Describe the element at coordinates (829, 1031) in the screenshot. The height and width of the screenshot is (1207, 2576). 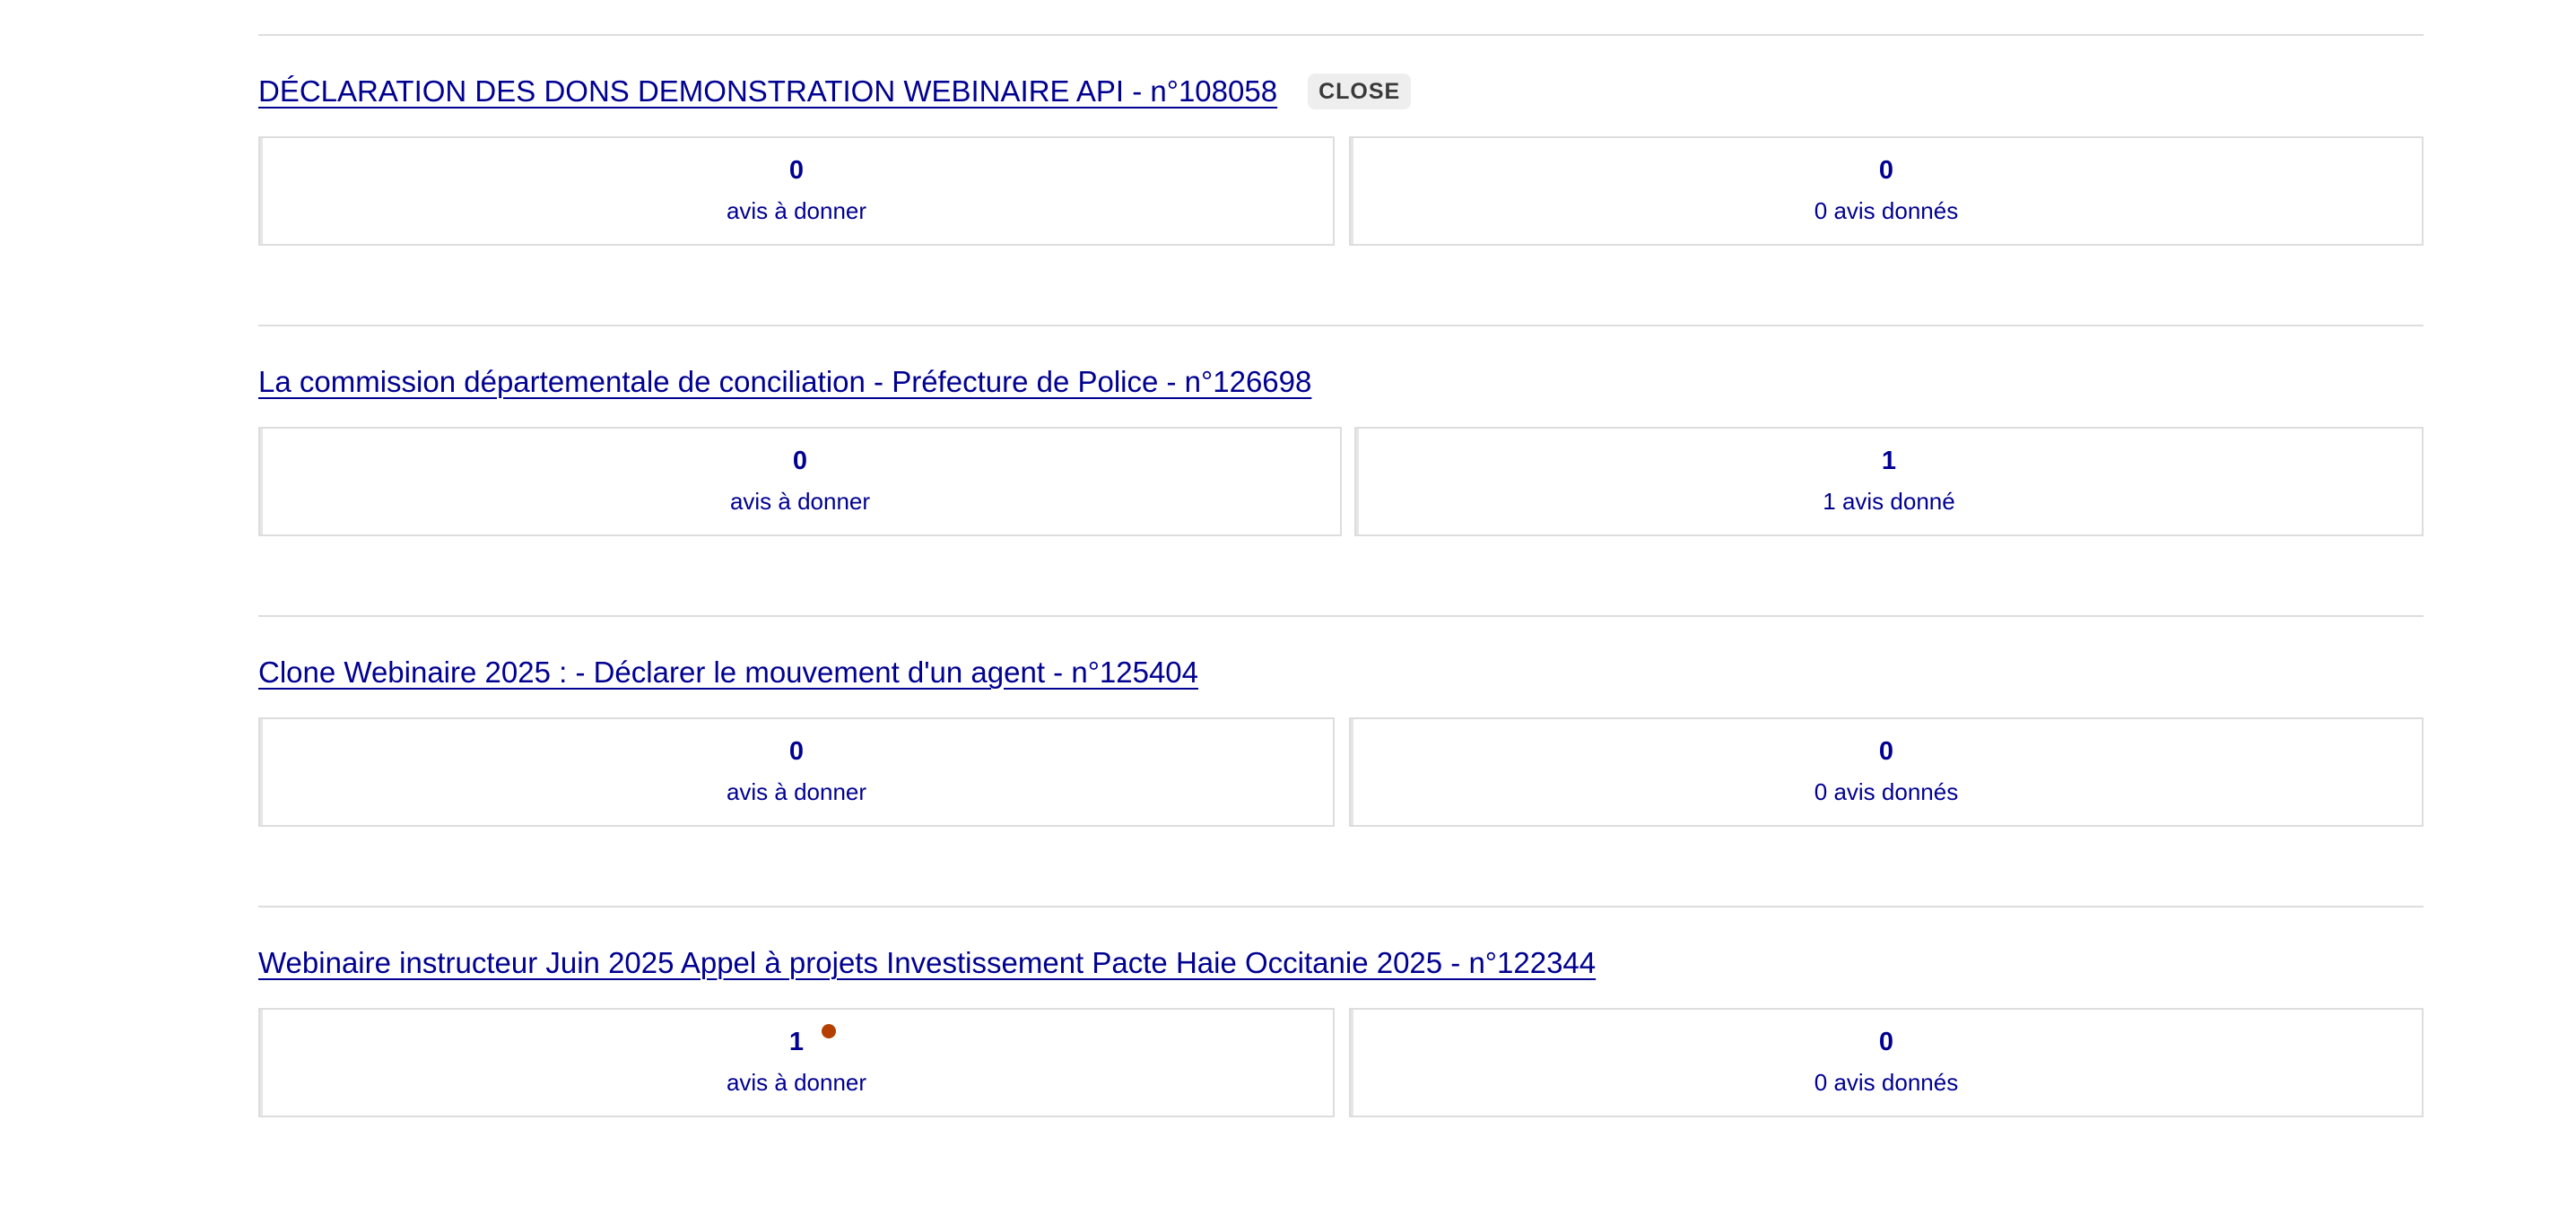
I see `notification-dot-icon` at that location.